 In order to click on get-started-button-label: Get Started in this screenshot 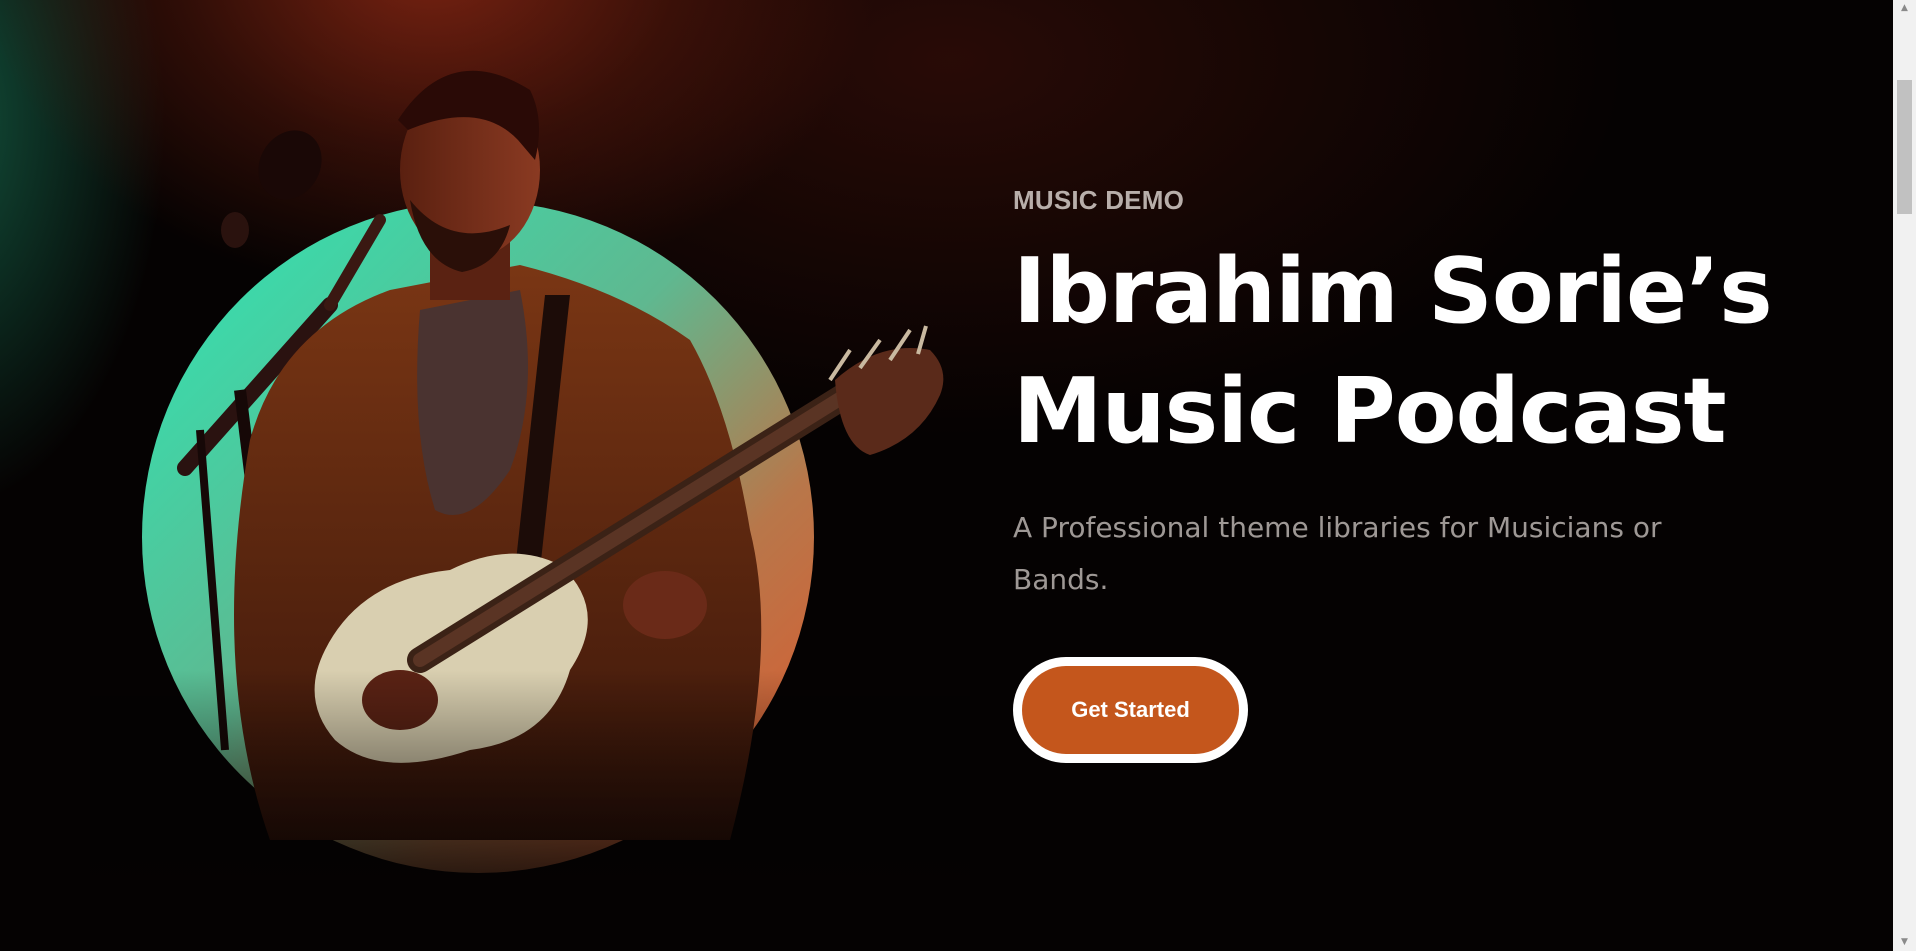, I will do `click(1130, 710)`.